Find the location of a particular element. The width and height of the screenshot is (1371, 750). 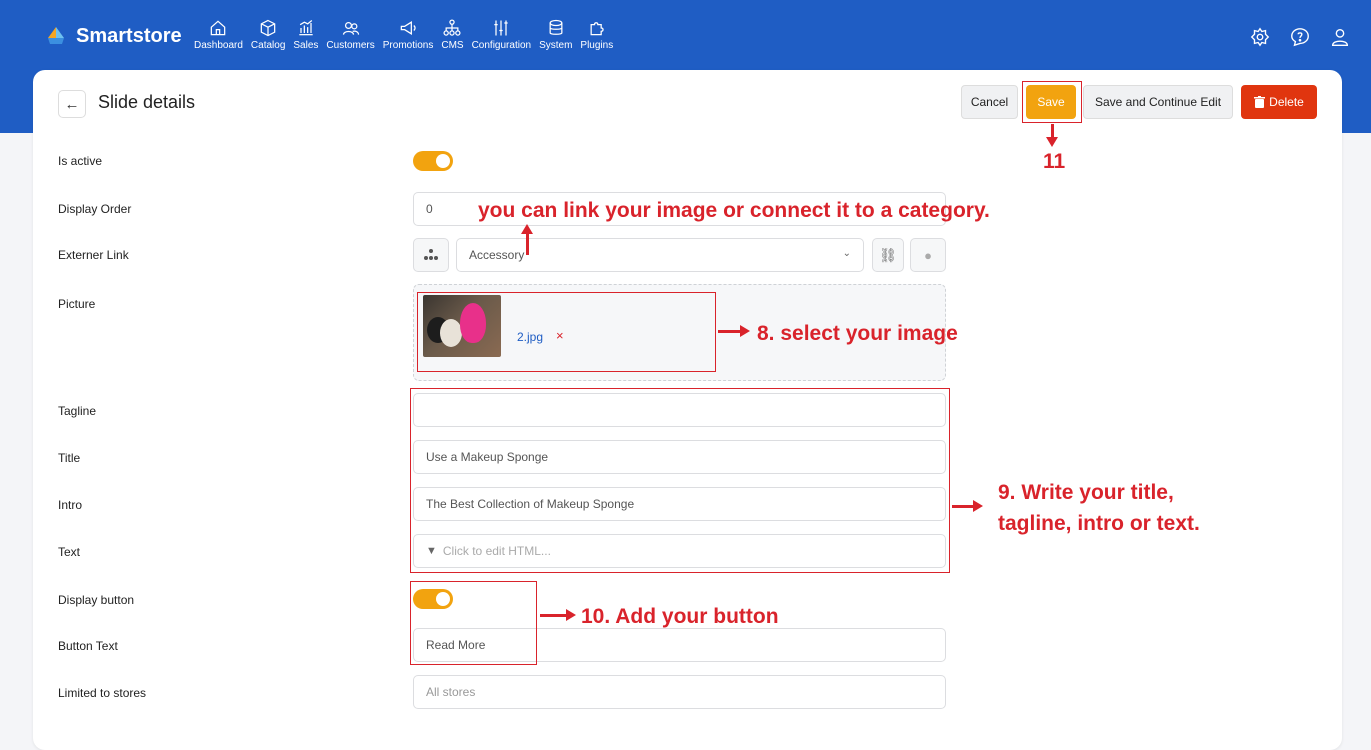

text-fields-highlight-box is located at coordinates (680, 480).